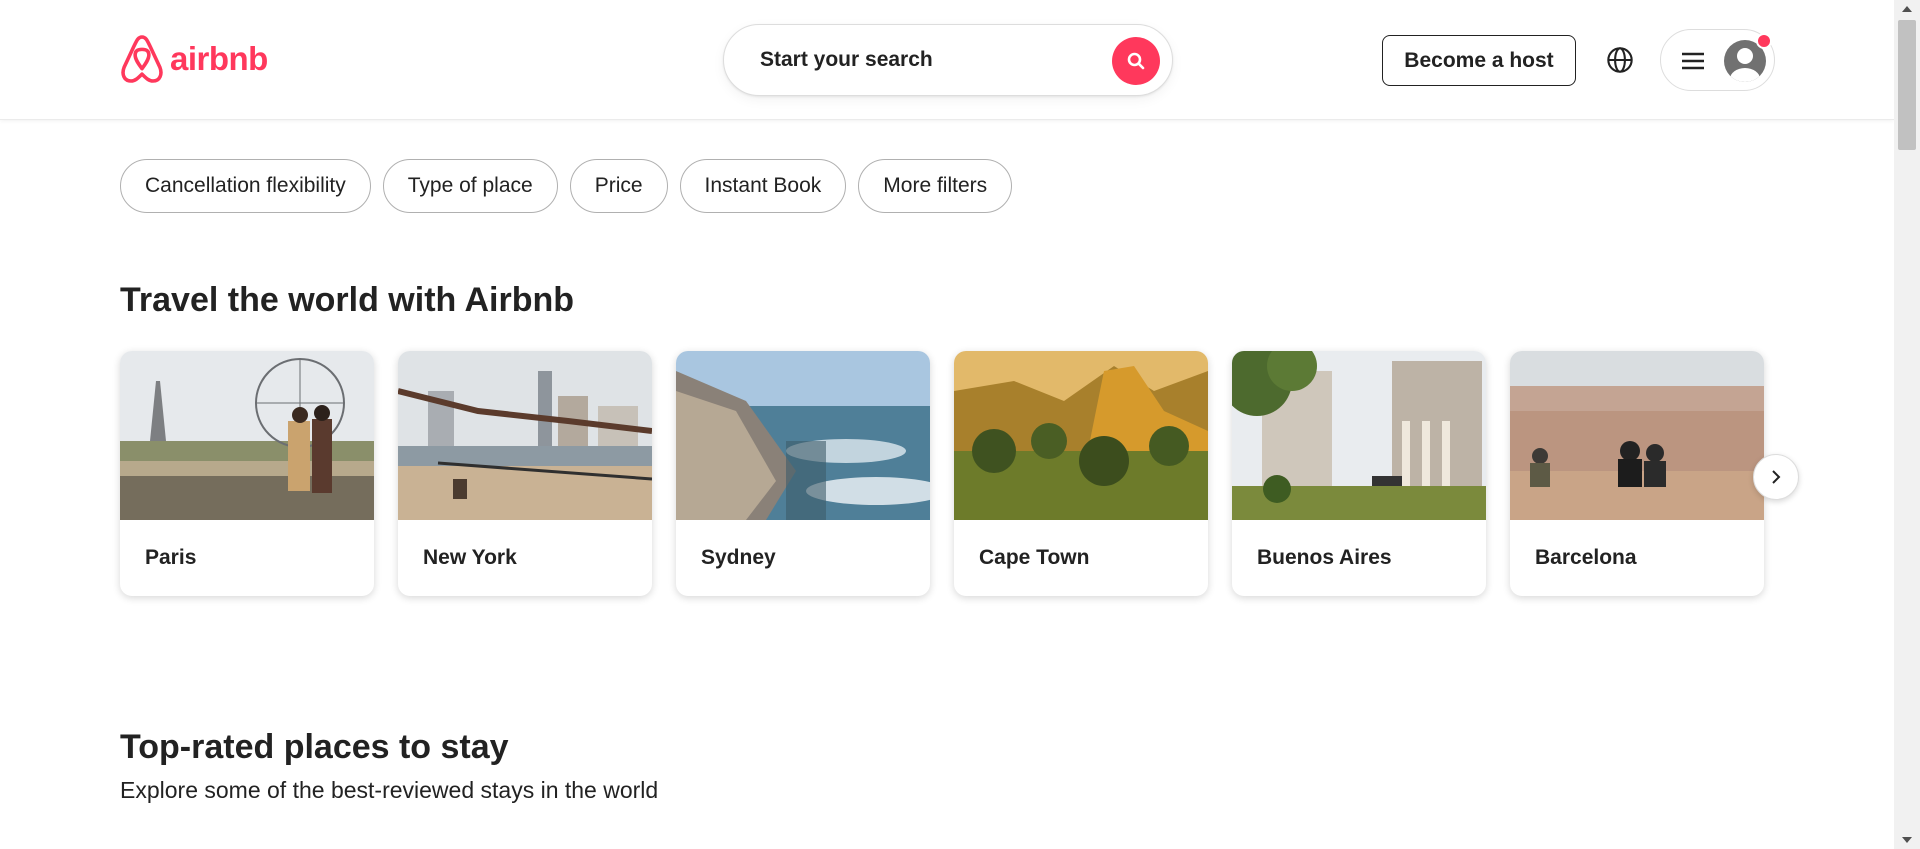  Describe the element at coordinates (763, 186) in the screenshot. I see `filter-instant-book: Instant Book` at that location.